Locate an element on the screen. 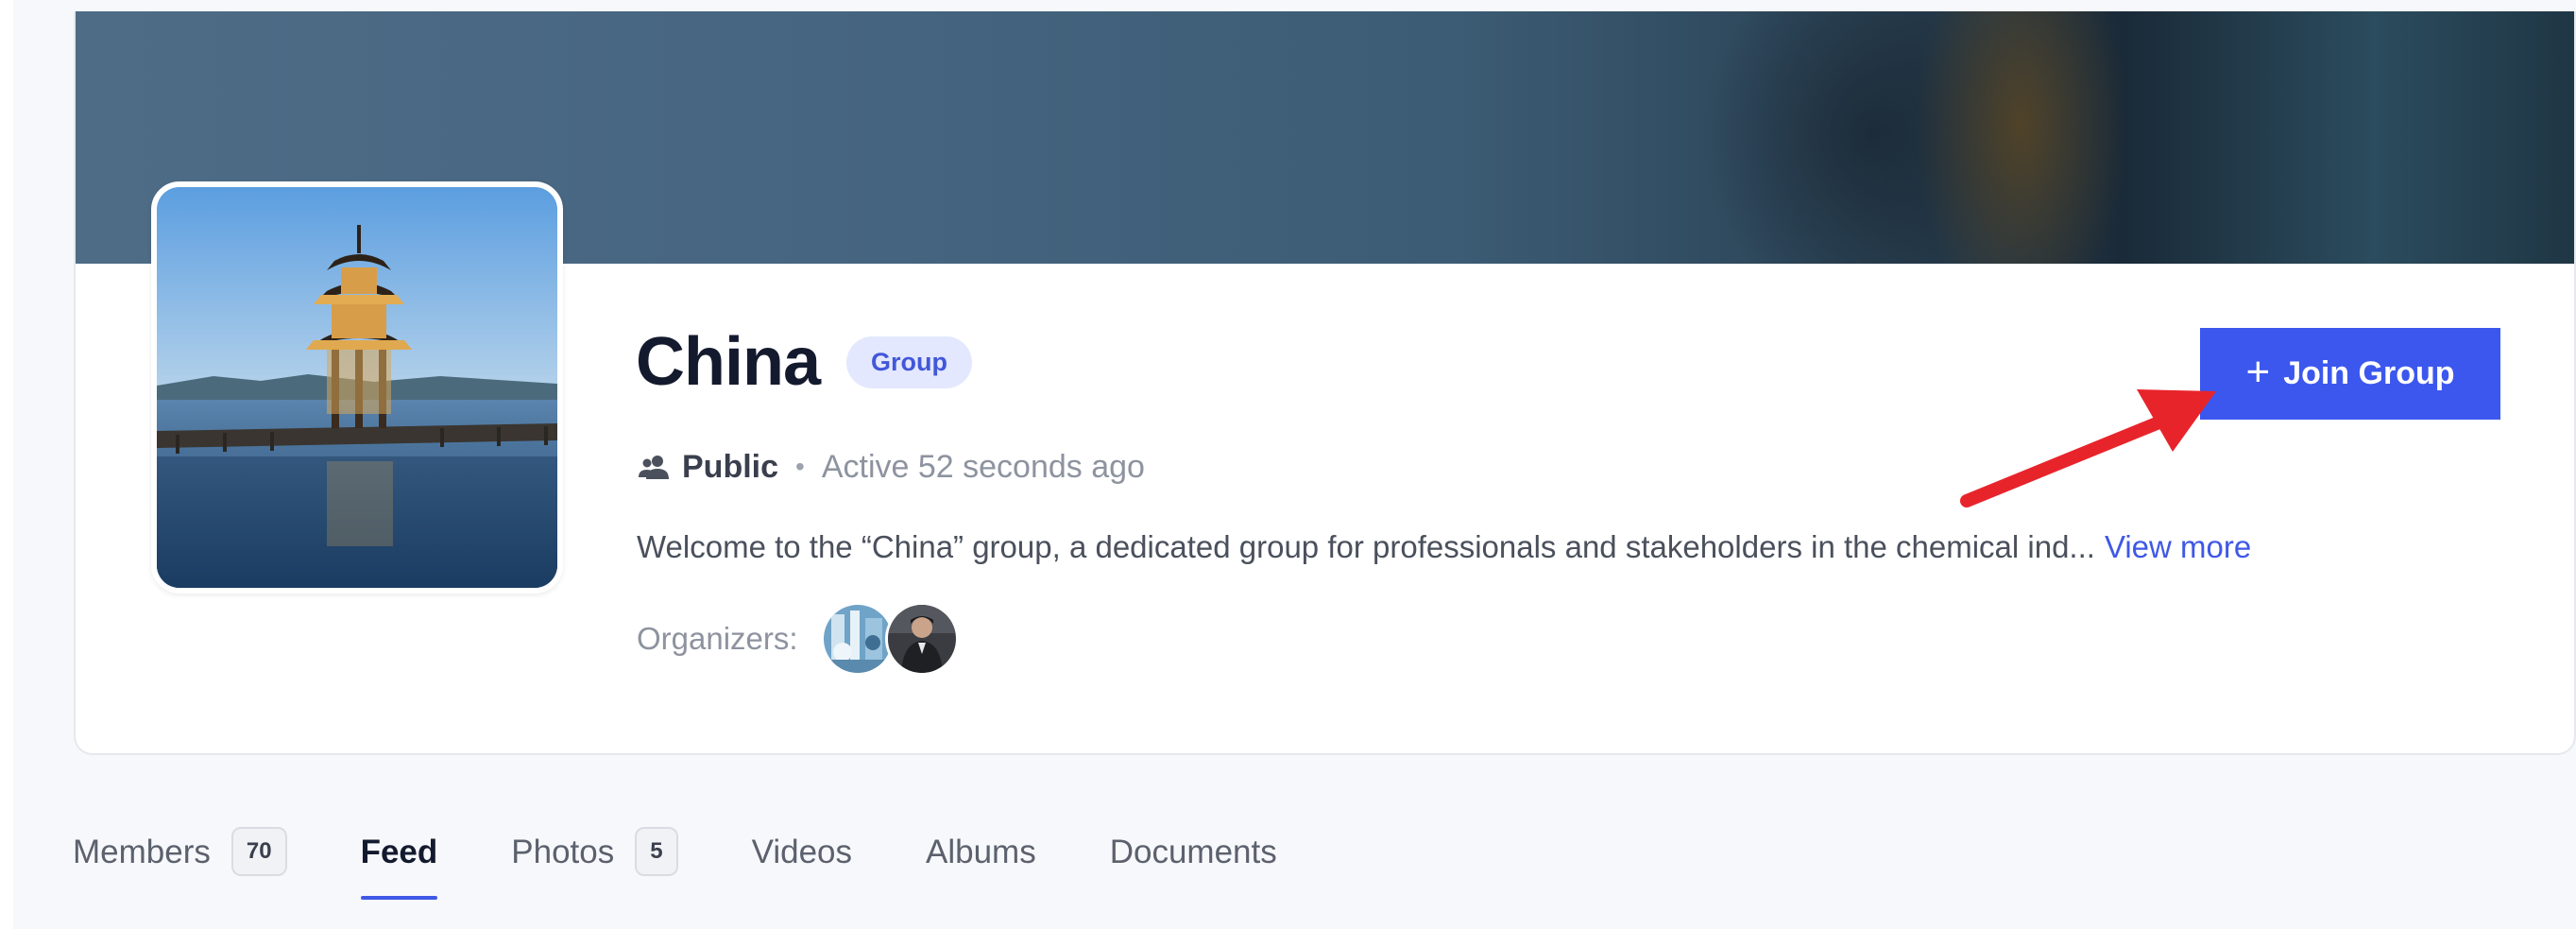 This screenshot has height=929, width=2576. tab-label: Documents is located at coordinates (1193, 852).